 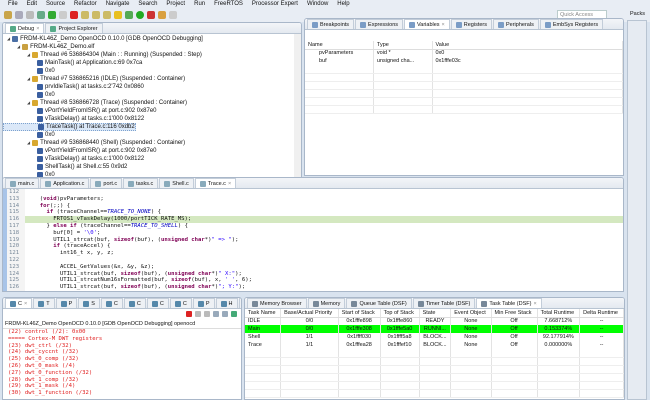 I want to click on tab-task-table-dsf-: Task Table (DSF) ×, so click(x=509, y=303).